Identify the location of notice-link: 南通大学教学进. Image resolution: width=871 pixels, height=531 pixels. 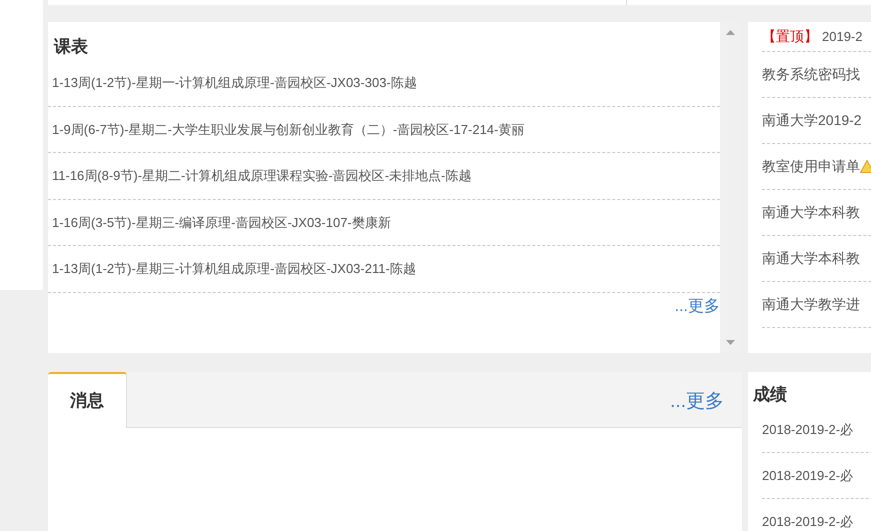
(811, 304).